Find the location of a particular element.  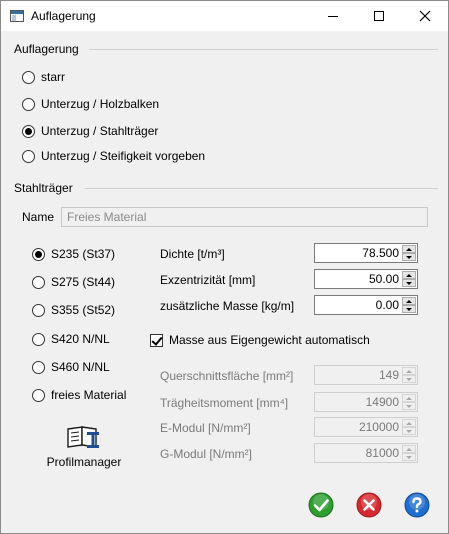

radio-label: Unterzug / Stahlträger is located at coordinates (100, 131).